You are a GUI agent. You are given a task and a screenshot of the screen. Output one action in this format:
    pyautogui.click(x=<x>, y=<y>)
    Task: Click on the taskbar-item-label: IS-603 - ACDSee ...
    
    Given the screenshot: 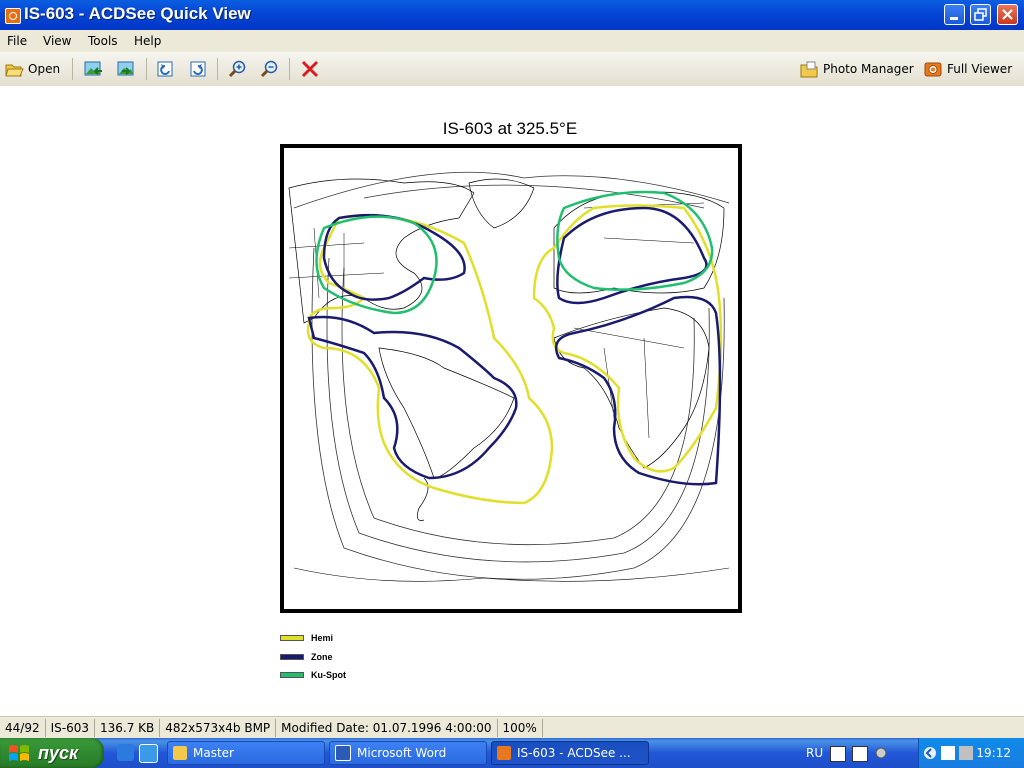 What is the action you would take?
    pyautogui.click(x=574, y=753)
    